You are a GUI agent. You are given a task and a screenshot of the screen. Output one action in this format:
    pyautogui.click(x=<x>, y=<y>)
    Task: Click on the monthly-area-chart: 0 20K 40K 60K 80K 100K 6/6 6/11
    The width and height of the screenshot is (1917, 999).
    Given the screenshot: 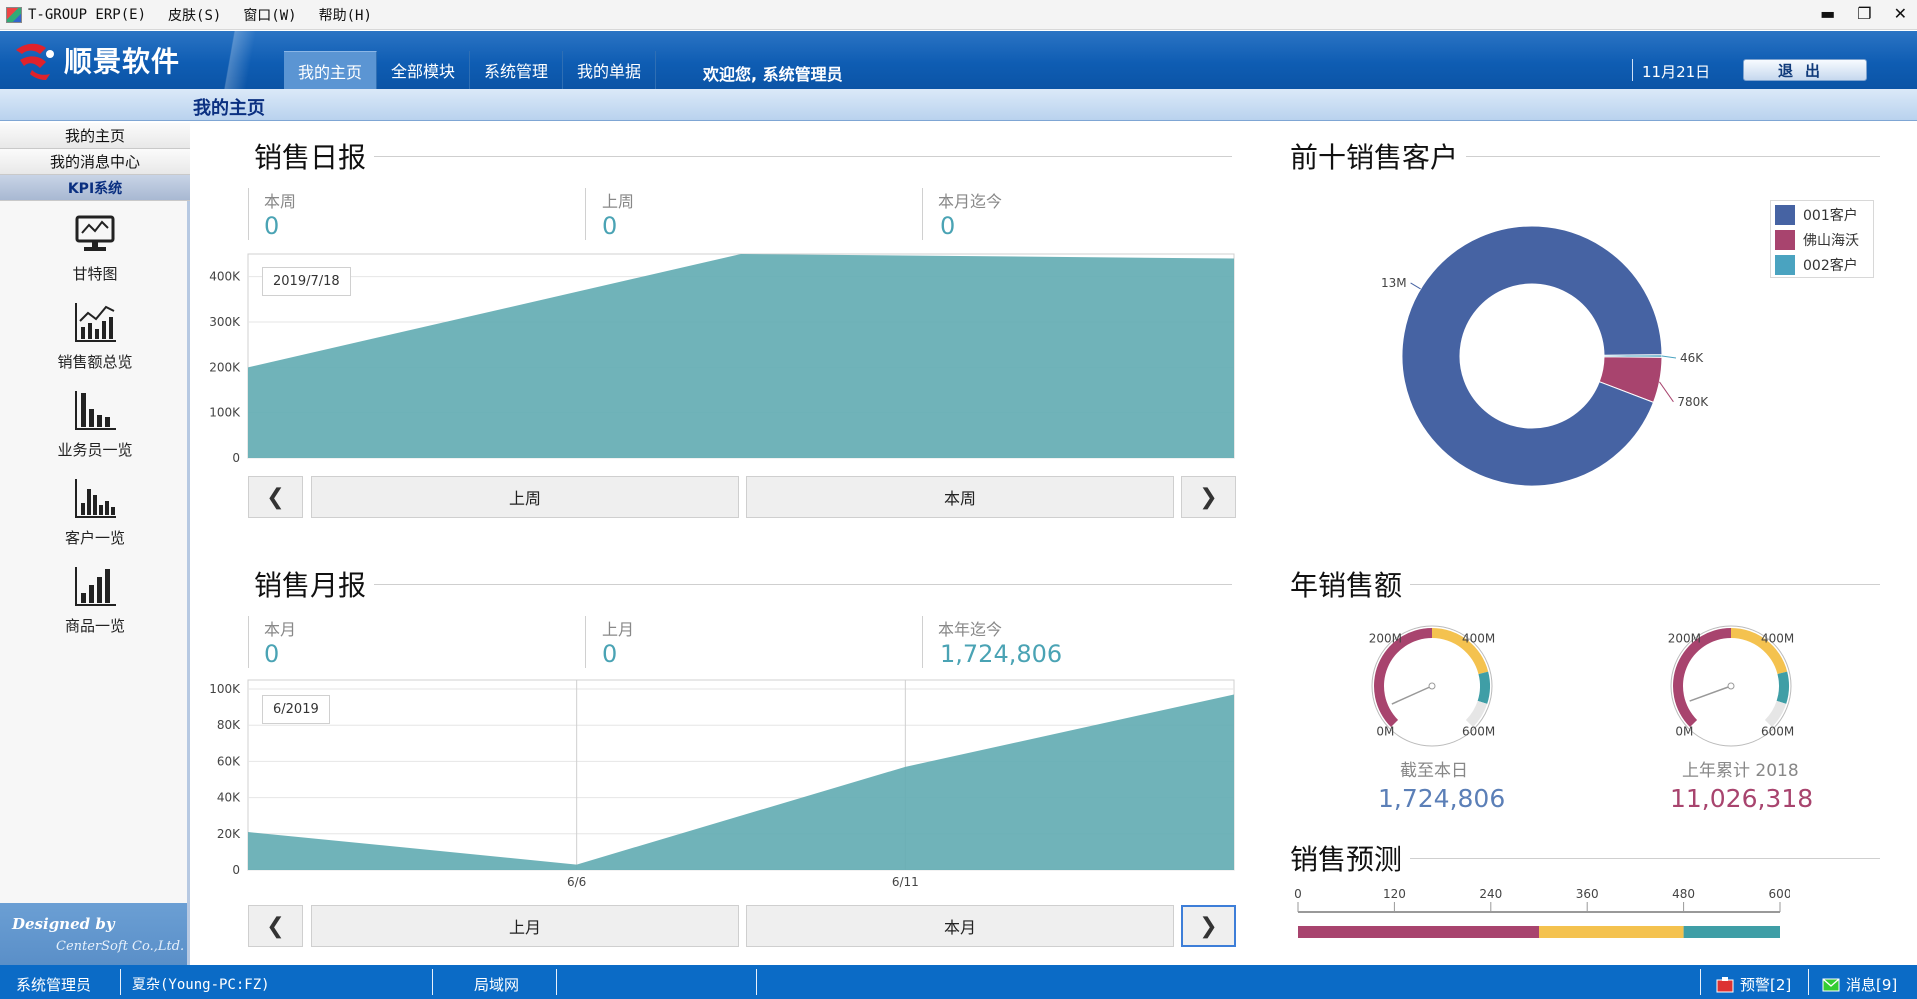 What is the action you would take?
    pyautogui.click(x=722, y=784)
    